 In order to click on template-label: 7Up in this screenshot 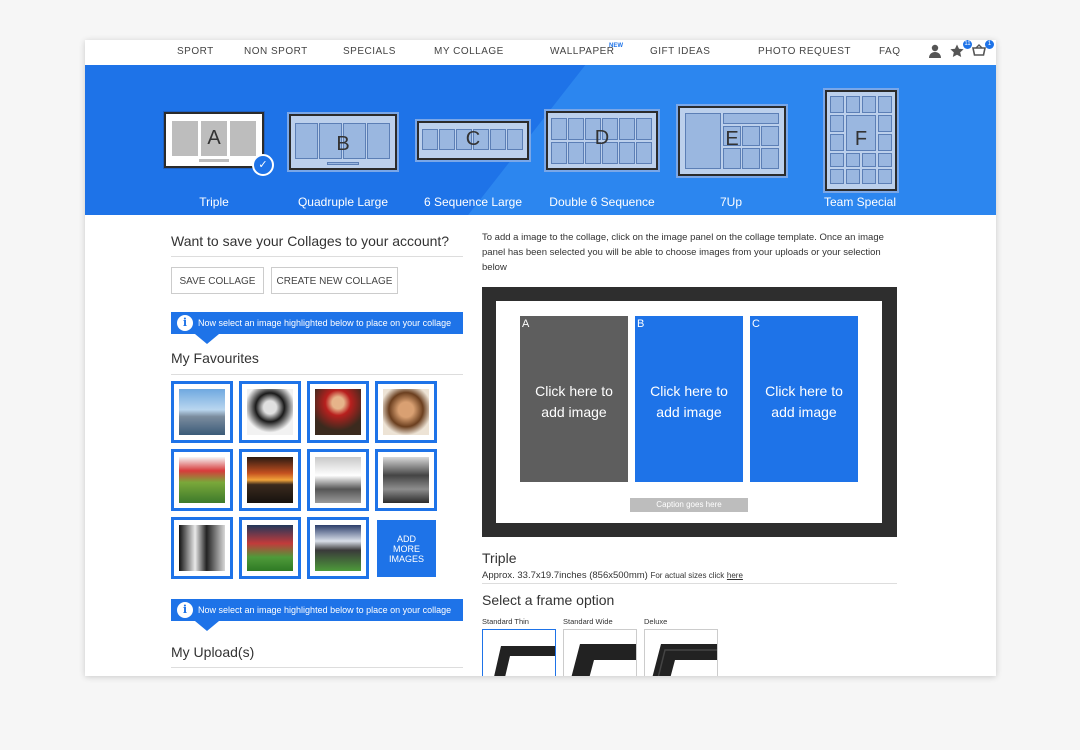, I will do `click(731, 202)`.